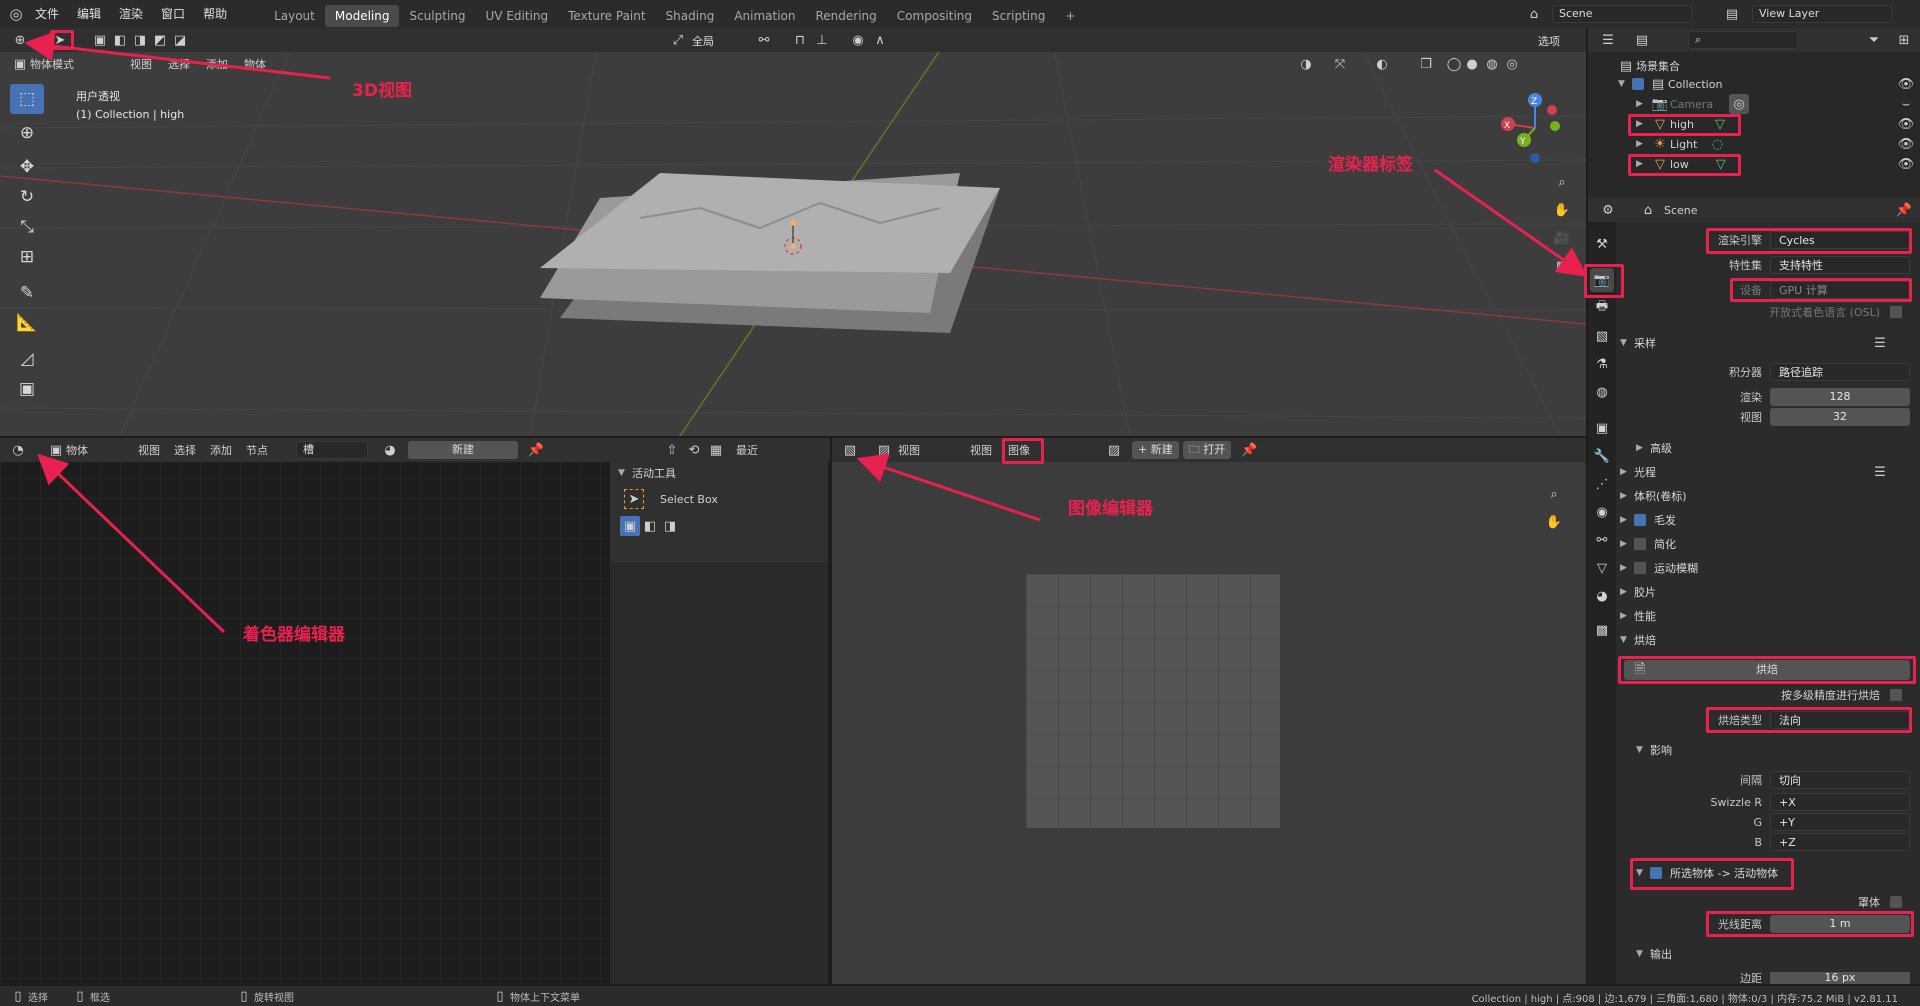  Describe the element at coordinates (1426, 64) in the screenshot. I see `xray-toggle-icon: ❐` at that location.